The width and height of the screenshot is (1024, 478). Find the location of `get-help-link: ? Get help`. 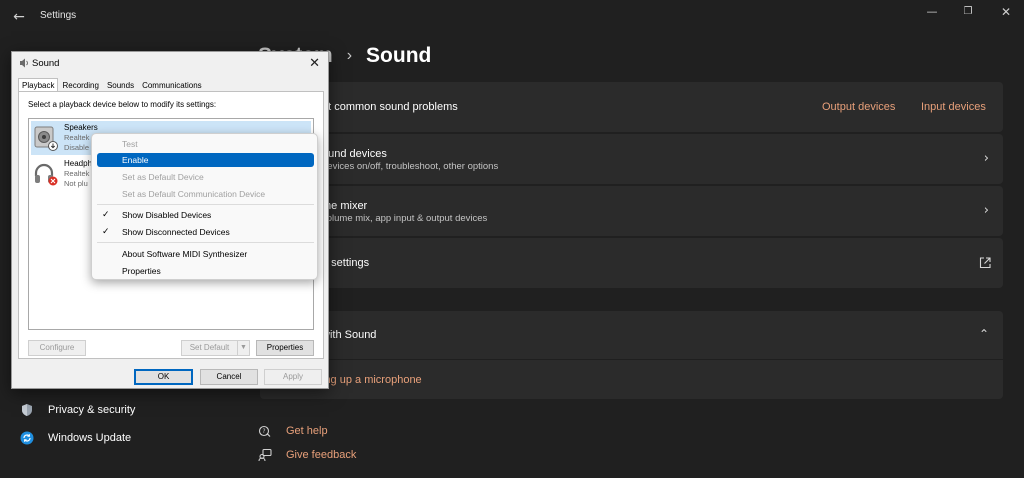

get-help-link: ? Get help is located at coordinates (293, 431).